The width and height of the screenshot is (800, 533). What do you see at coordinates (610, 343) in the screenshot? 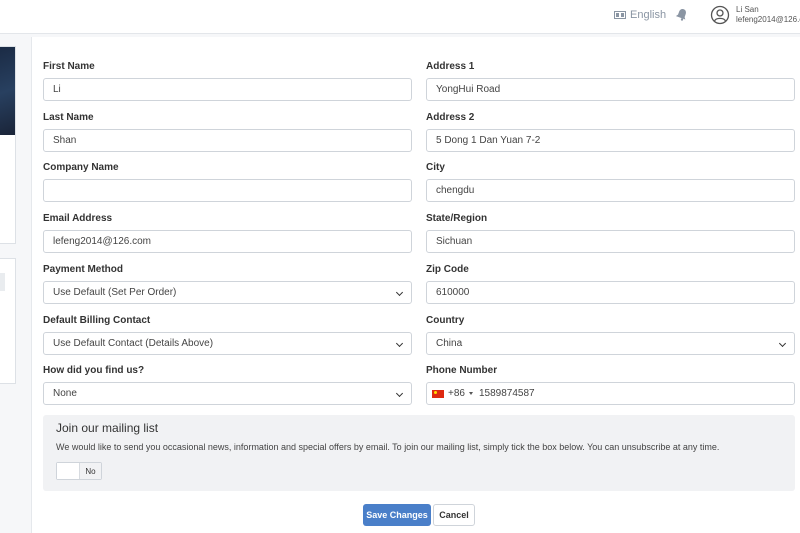
I see `country-select: China` at bounding box center [610, 343].